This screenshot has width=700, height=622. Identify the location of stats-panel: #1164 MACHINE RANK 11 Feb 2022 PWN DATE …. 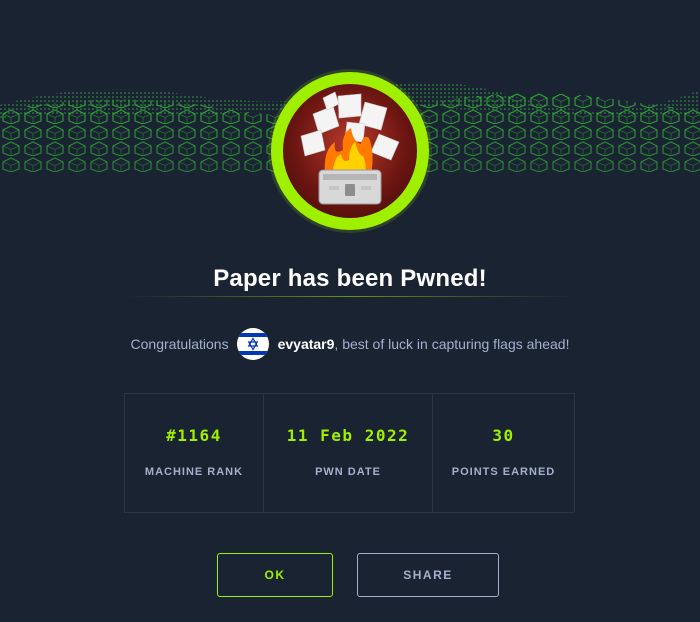
(349, 453).